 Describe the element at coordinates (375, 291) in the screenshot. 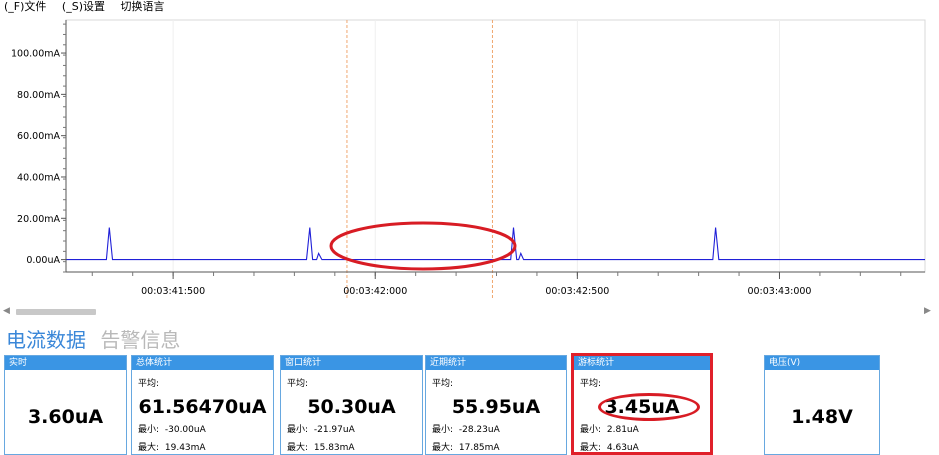

I see `x-tick-label: 00:03:42:000` at that location.